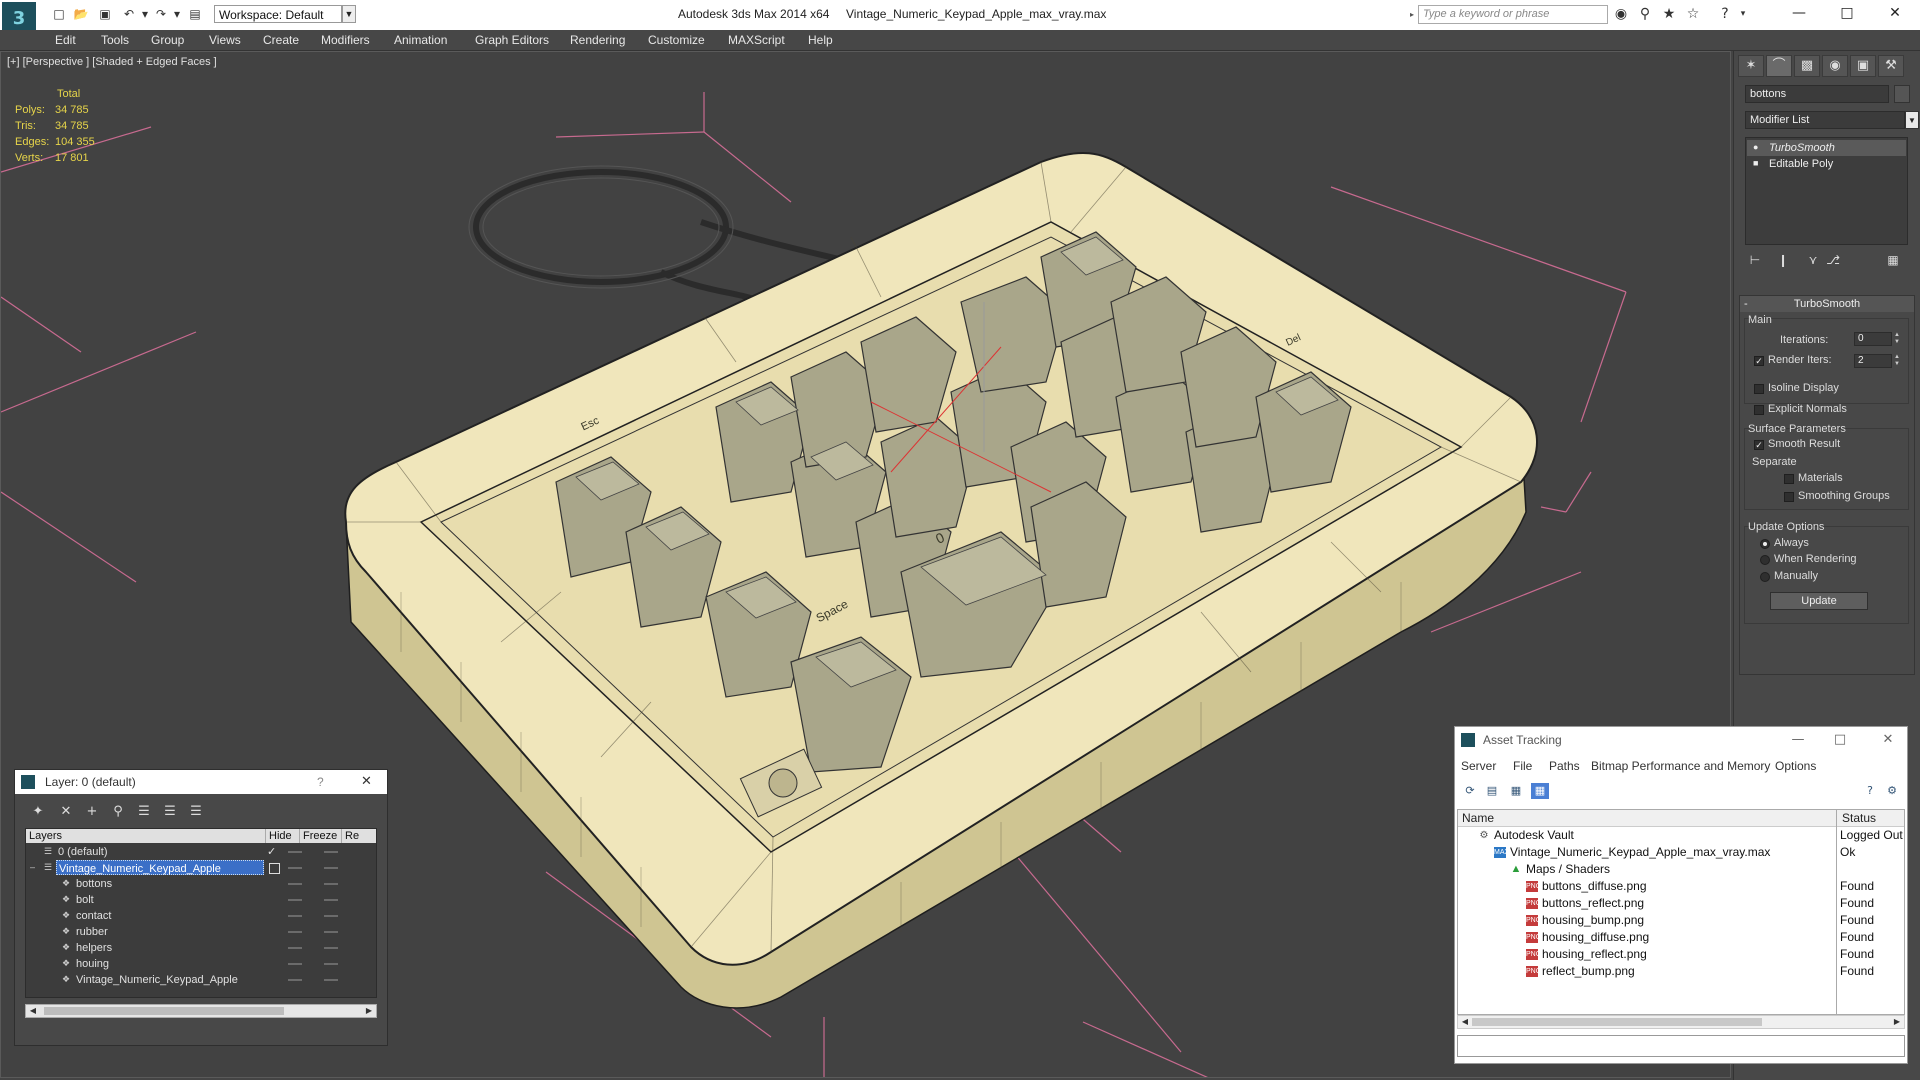 This screenshot has height=1080, width=1920. What do you see at coordinates (1819, 601) in the screenshot?
I see `update-button: Update` at bounding box center [1819, 601].